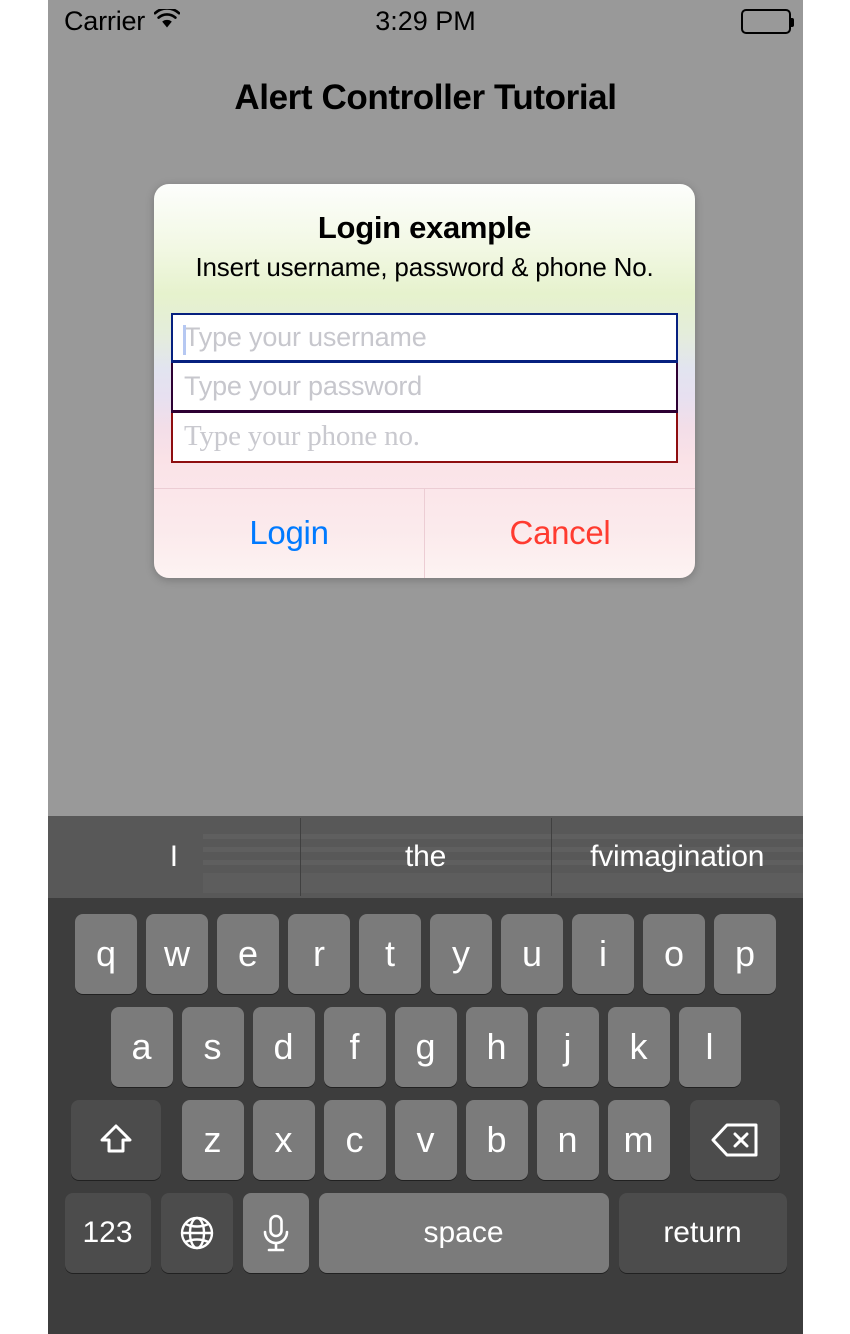 This screenshot has height=1334, width=850. I want to click on password-input: Type your password, so click(424, 387).